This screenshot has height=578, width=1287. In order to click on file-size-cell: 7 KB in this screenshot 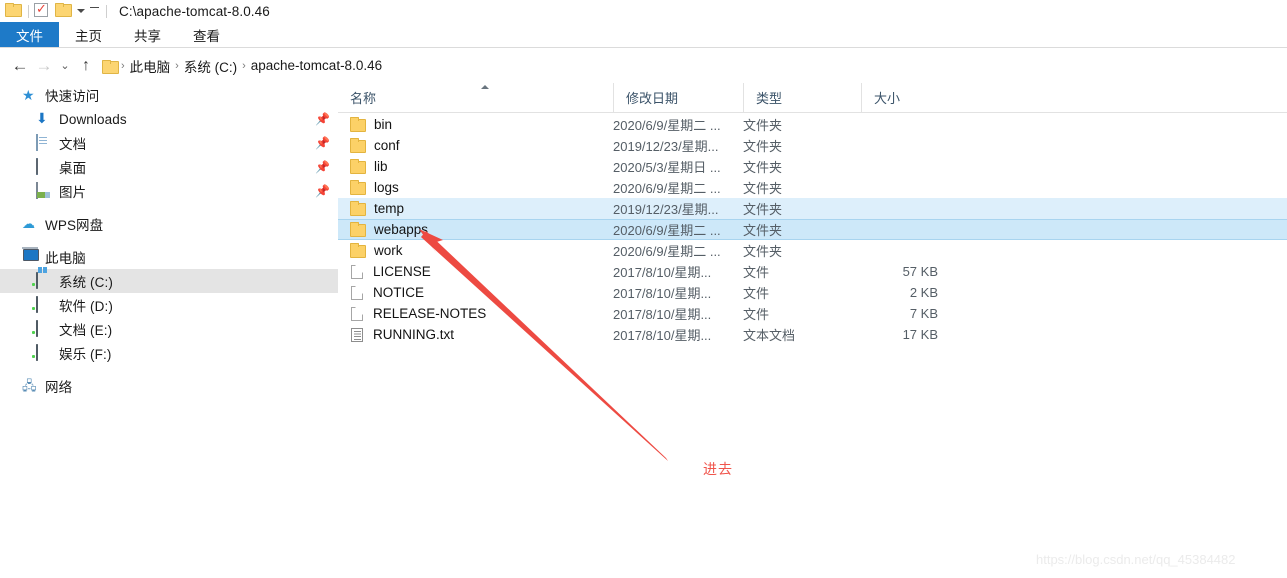, I will do `click(923, 313)`.